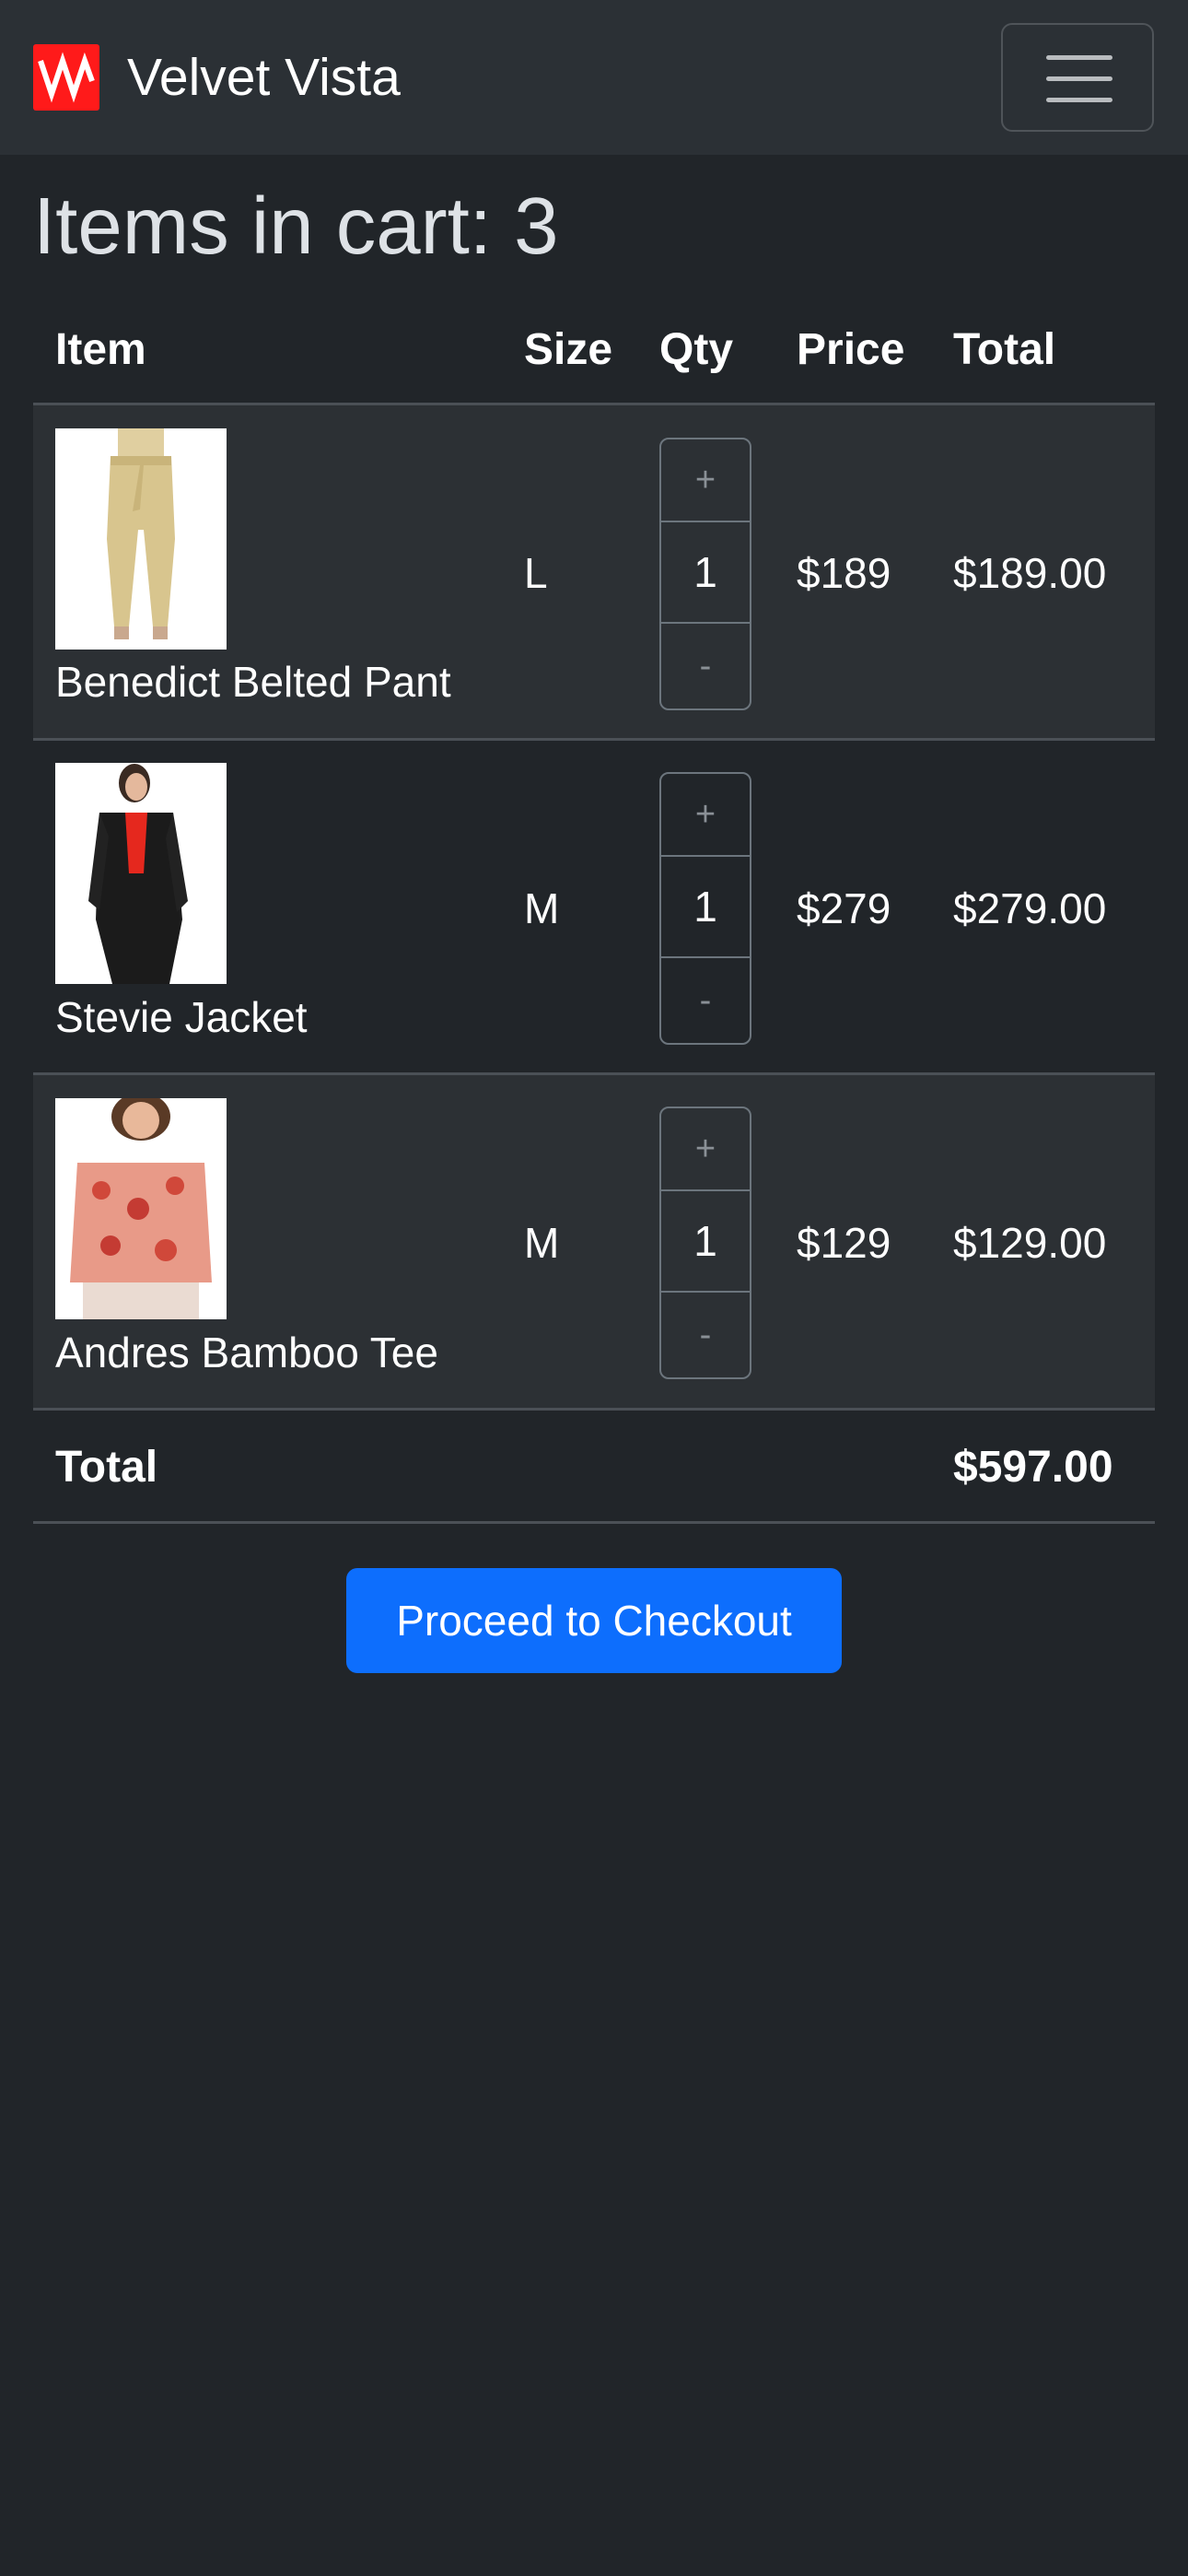  What do you see at coordinates (594, 1620) in the screenshot?
I see `proceed-to-checkout-button: Proceed to Checkout` at bounding box center [594, 1620].